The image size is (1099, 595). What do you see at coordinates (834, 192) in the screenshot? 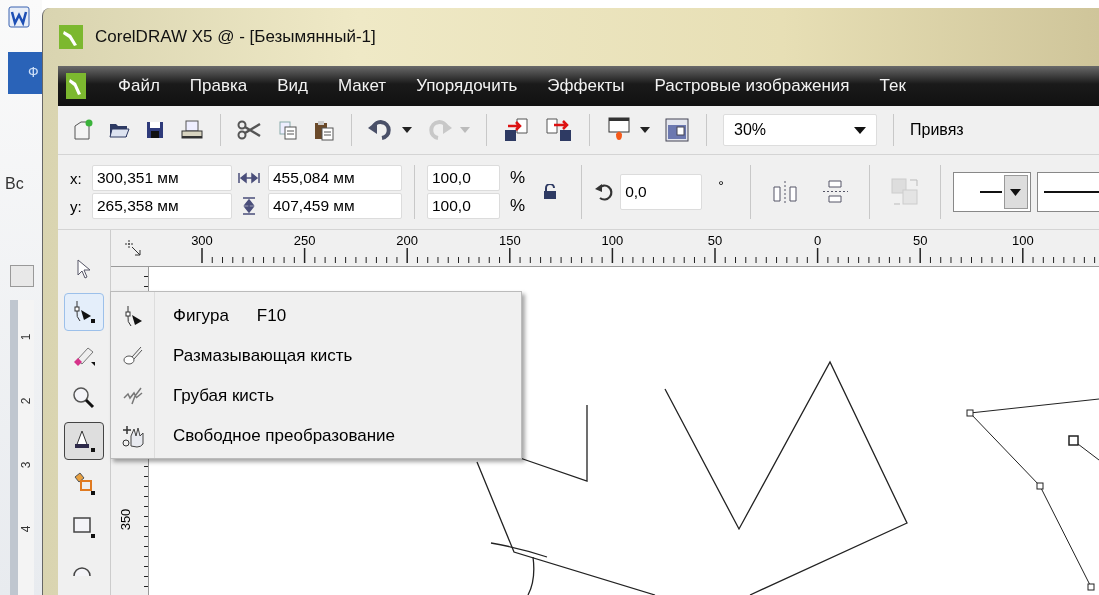
I see `mirror-vertical-icon` at bounding box center [834, 192].